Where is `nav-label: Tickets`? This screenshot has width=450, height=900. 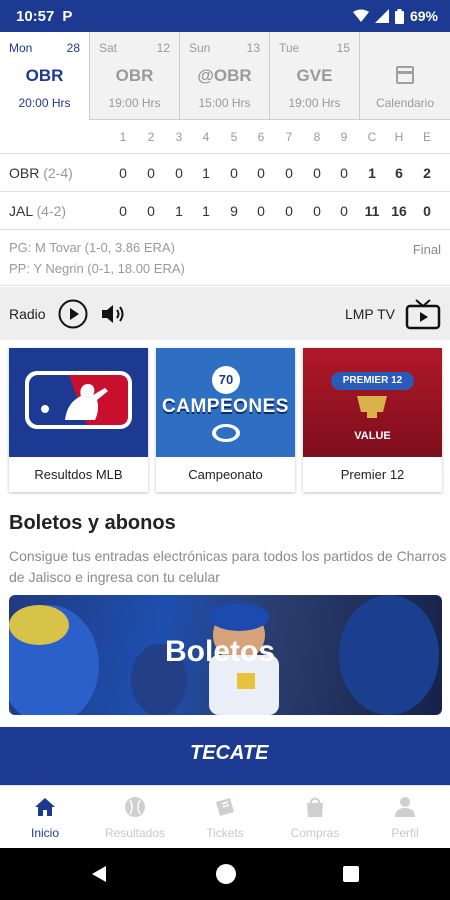 nav-label: Tickets is located at coordinates (225, 833).